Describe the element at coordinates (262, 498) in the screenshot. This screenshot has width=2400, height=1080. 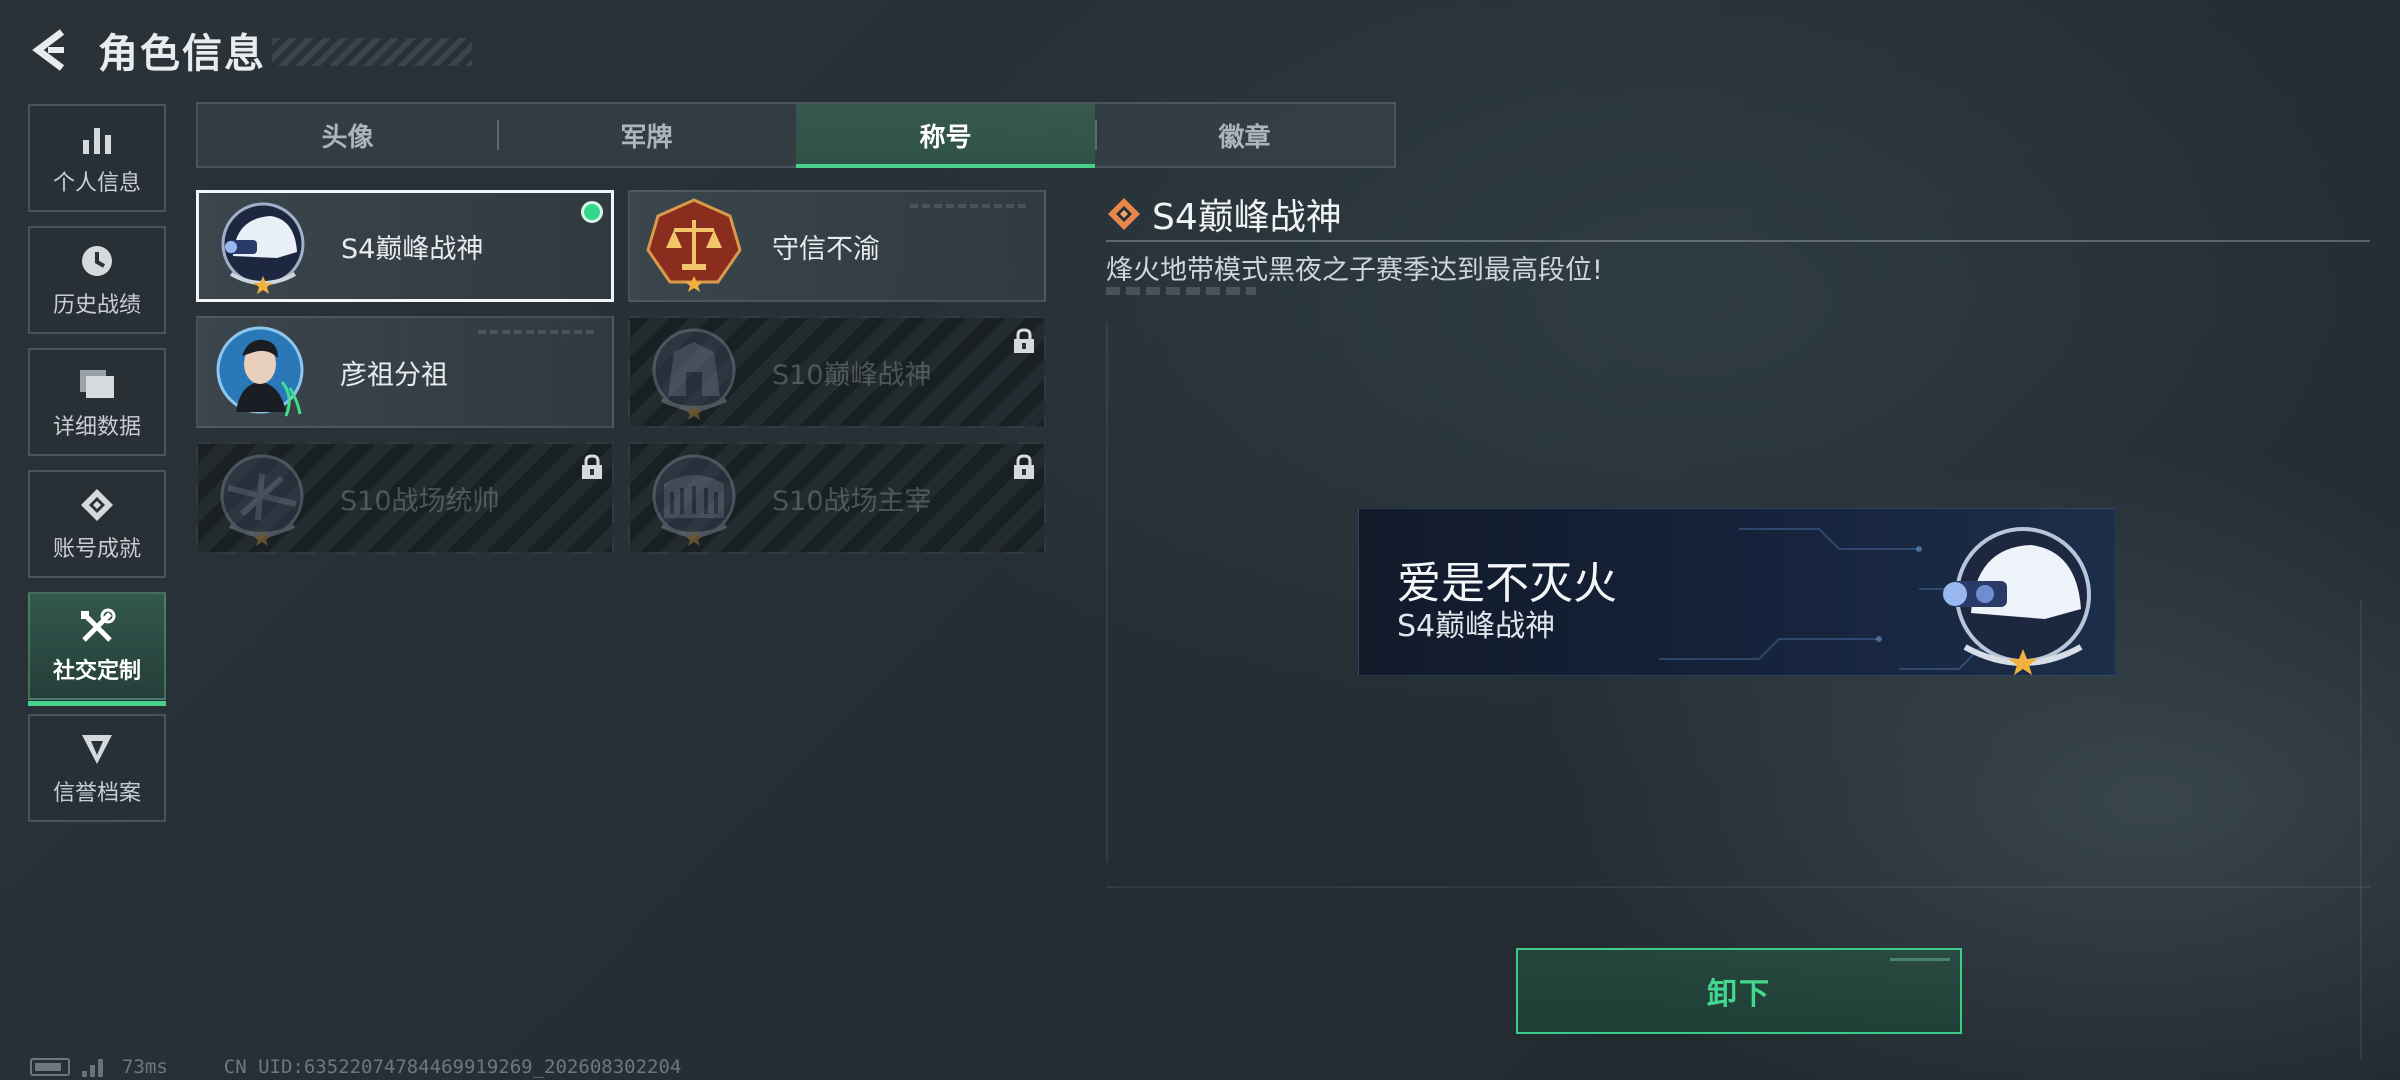
I see `aircraft-badge-icon` at that location.